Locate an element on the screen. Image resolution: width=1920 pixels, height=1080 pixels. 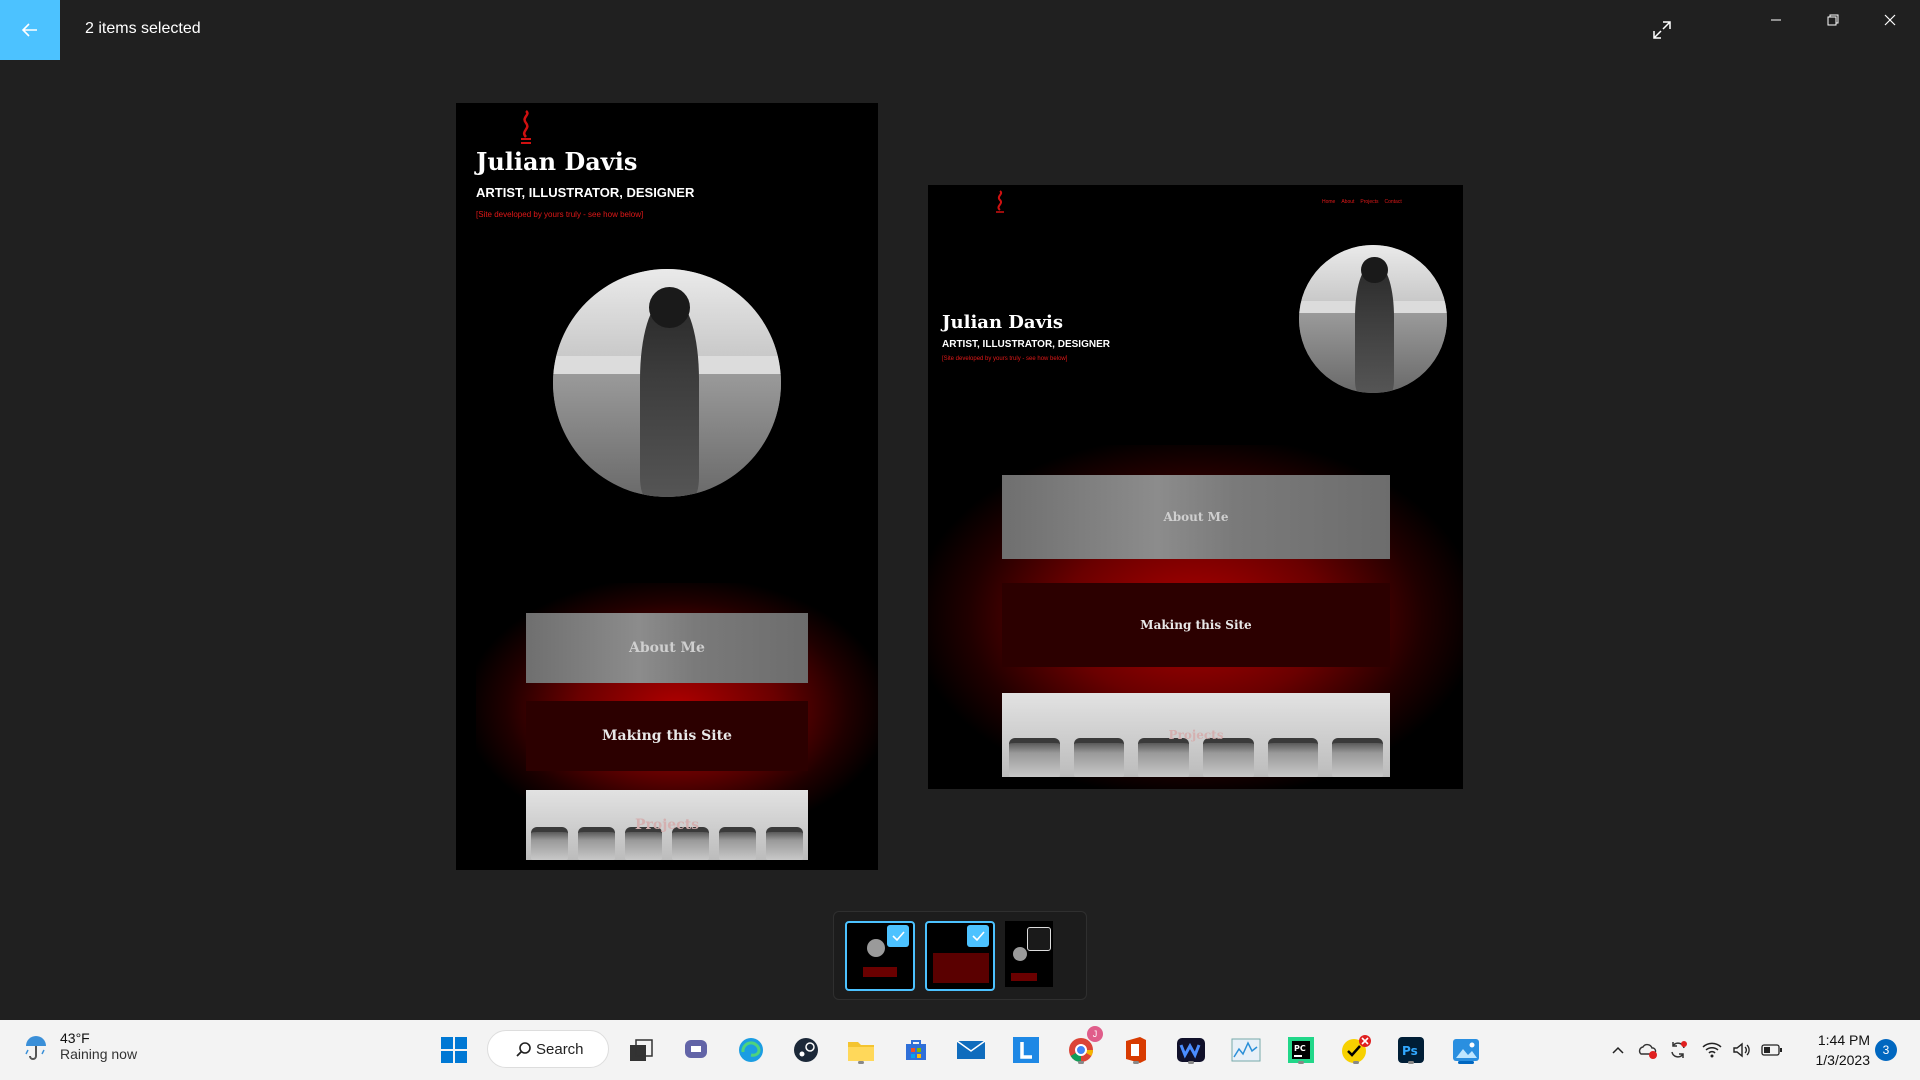
clock-time: 1:44 PM is located at coordinates (1843, 1040).